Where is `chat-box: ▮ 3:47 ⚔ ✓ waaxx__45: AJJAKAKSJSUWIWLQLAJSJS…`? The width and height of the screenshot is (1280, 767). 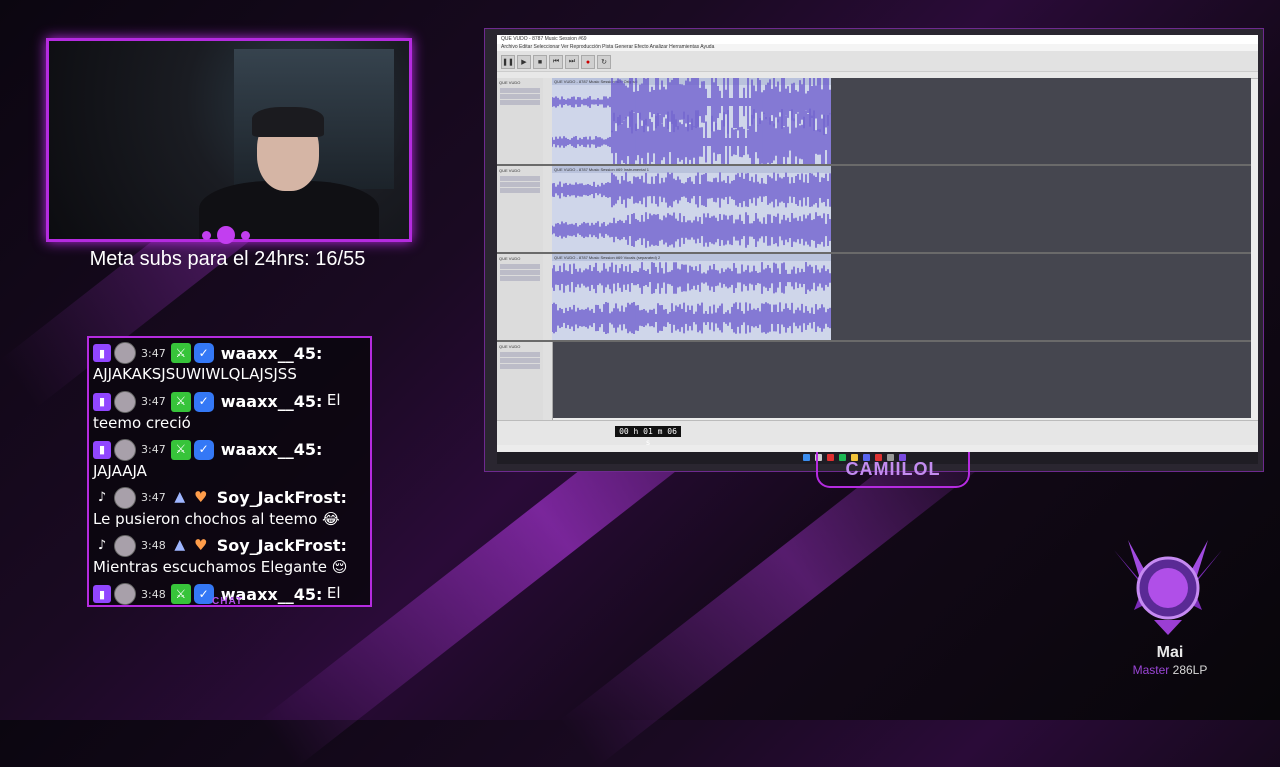 chat-box: ▮ 3:47 ⚔ ✓ waaxx__45: AJJAKAKSJSUWIWLQLAJSJS… is located at coordinates (229, 471).